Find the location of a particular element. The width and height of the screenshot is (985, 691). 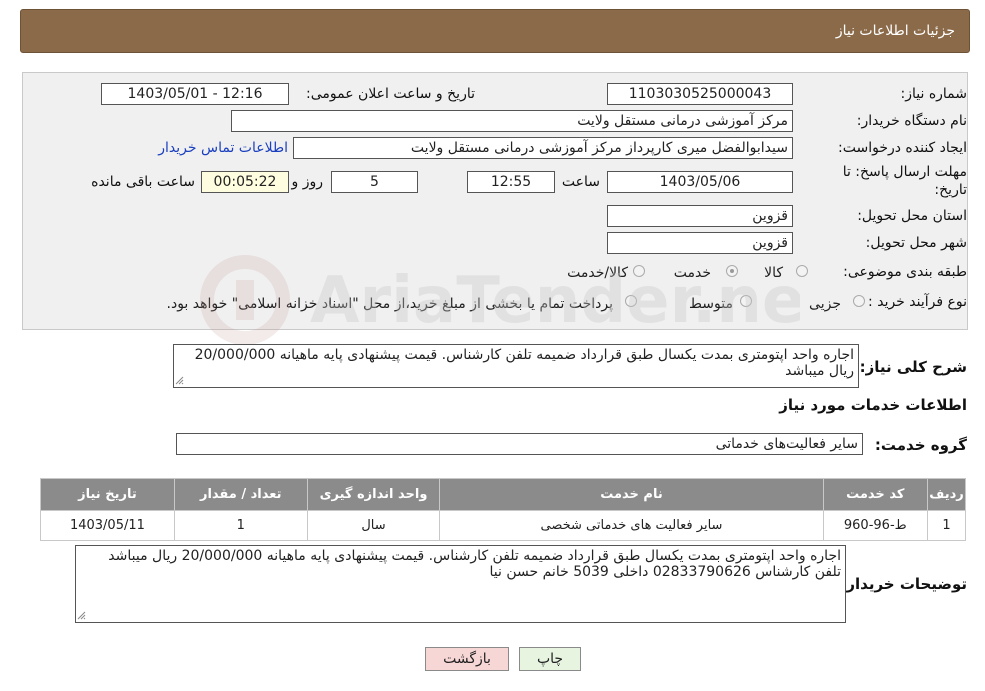

requester-label: ایجاد کننده درخواست: is located at coordinates (902, 148).